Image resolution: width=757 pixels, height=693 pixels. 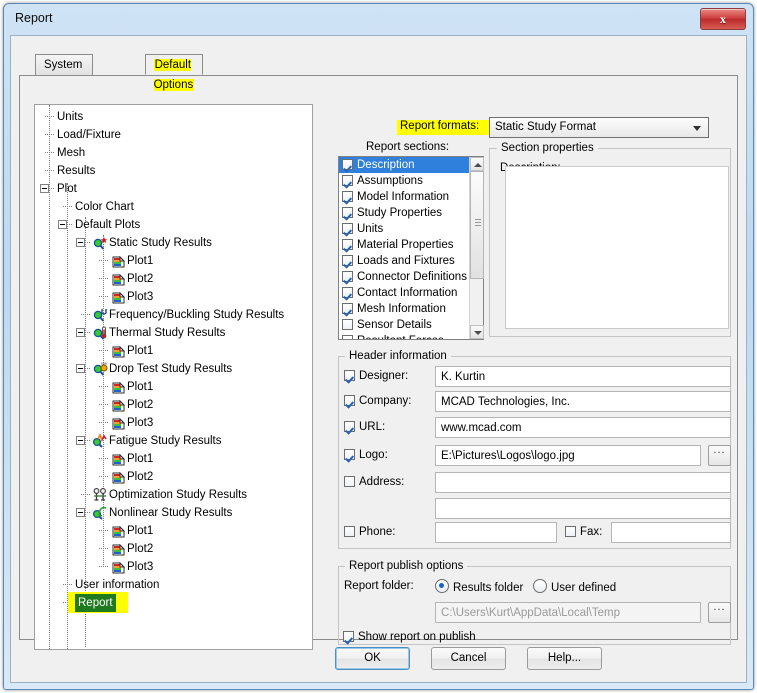 I want to click on tree-item-plot: Plot, so click(x=173, y=189).